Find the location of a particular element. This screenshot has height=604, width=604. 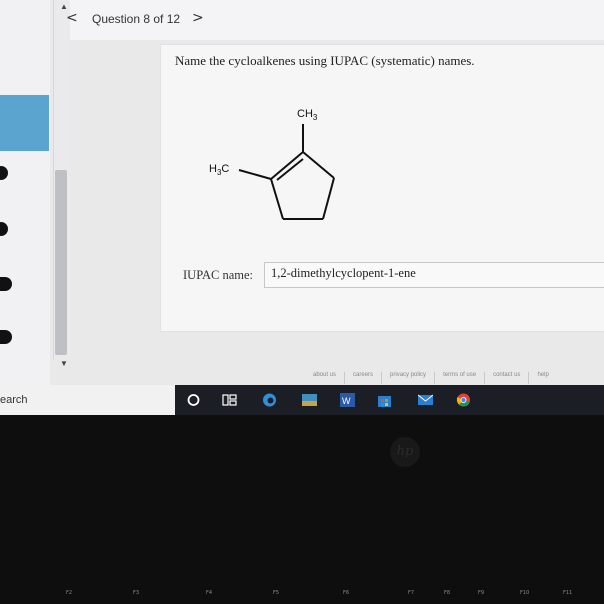

iupac-name-label: IUPAC name: is located at coordinates (218, 275).